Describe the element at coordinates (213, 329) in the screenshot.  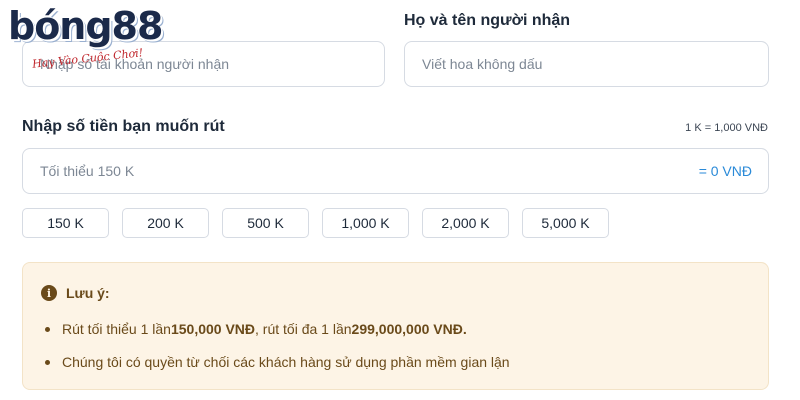
I see `notice-min-amount: 150,000 VNĐ` at that location.